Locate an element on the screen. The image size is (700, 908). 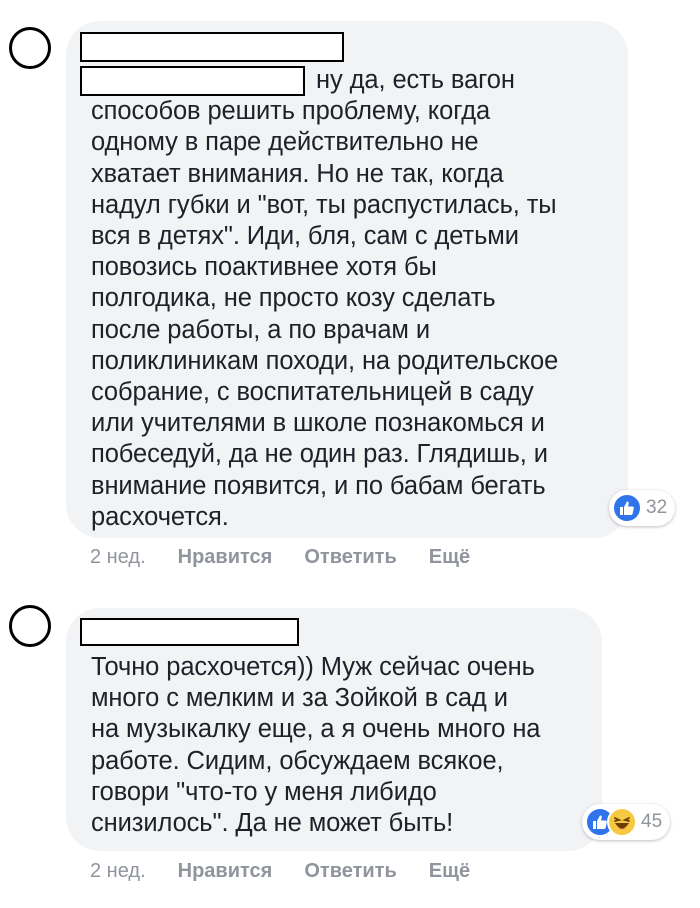
haha-icon is located at coordinates (622, 822).